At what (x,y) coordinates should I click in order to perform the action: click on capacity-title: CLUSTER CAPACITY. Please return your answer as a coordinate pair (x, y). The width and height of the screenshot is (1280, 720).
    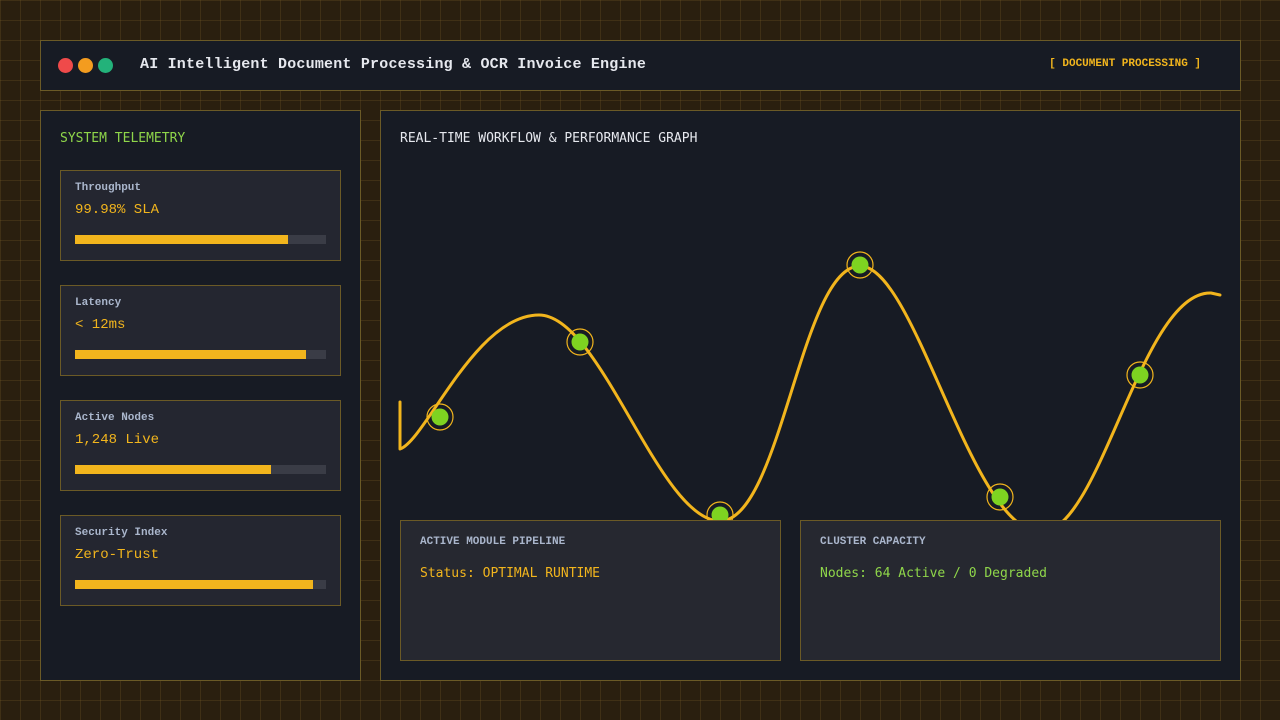
    Looking at the image, I should click on (873, 542).